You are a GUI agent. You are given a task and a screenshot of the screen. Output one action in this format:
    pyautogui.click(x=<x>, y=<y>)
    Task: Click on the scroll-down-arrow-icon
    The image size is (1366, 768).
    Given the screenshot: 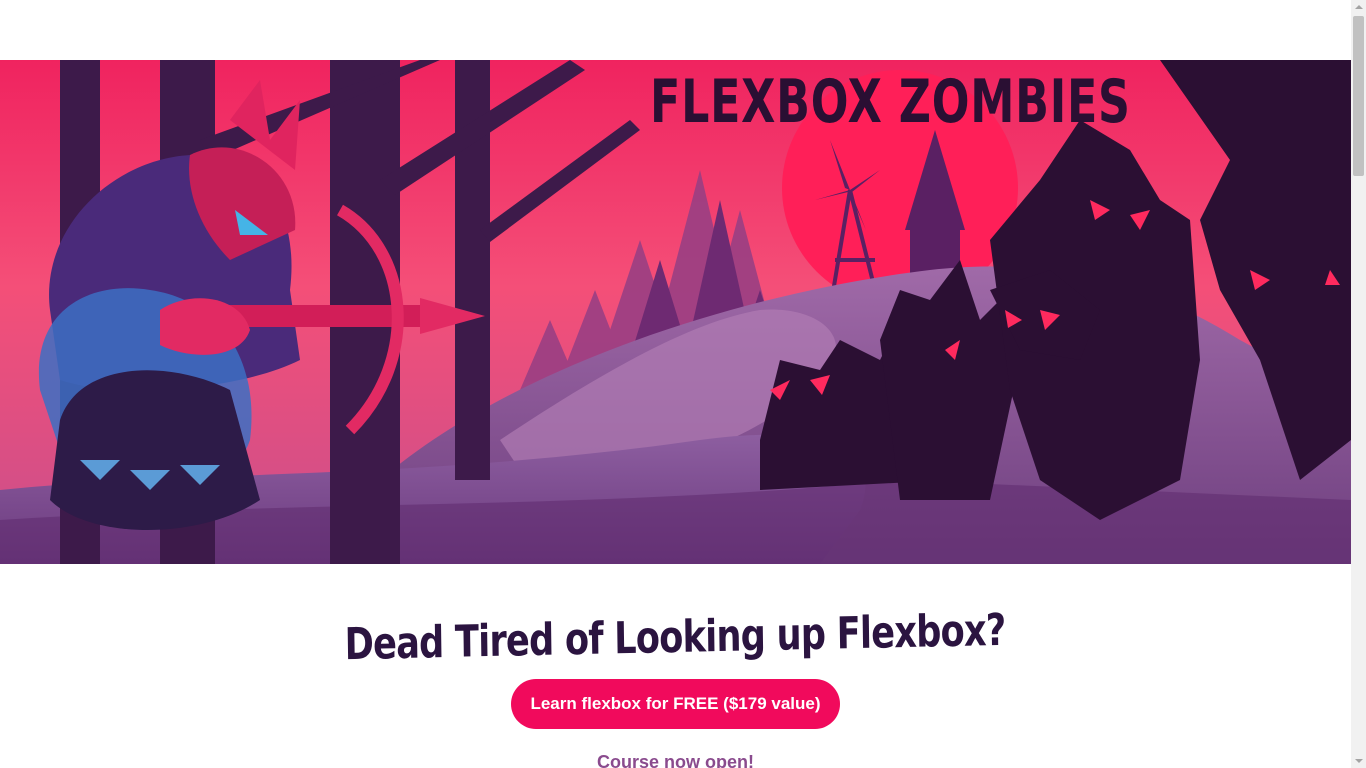 What is the action you would take?
    pyautogui.click(x=1358, y=760)
    